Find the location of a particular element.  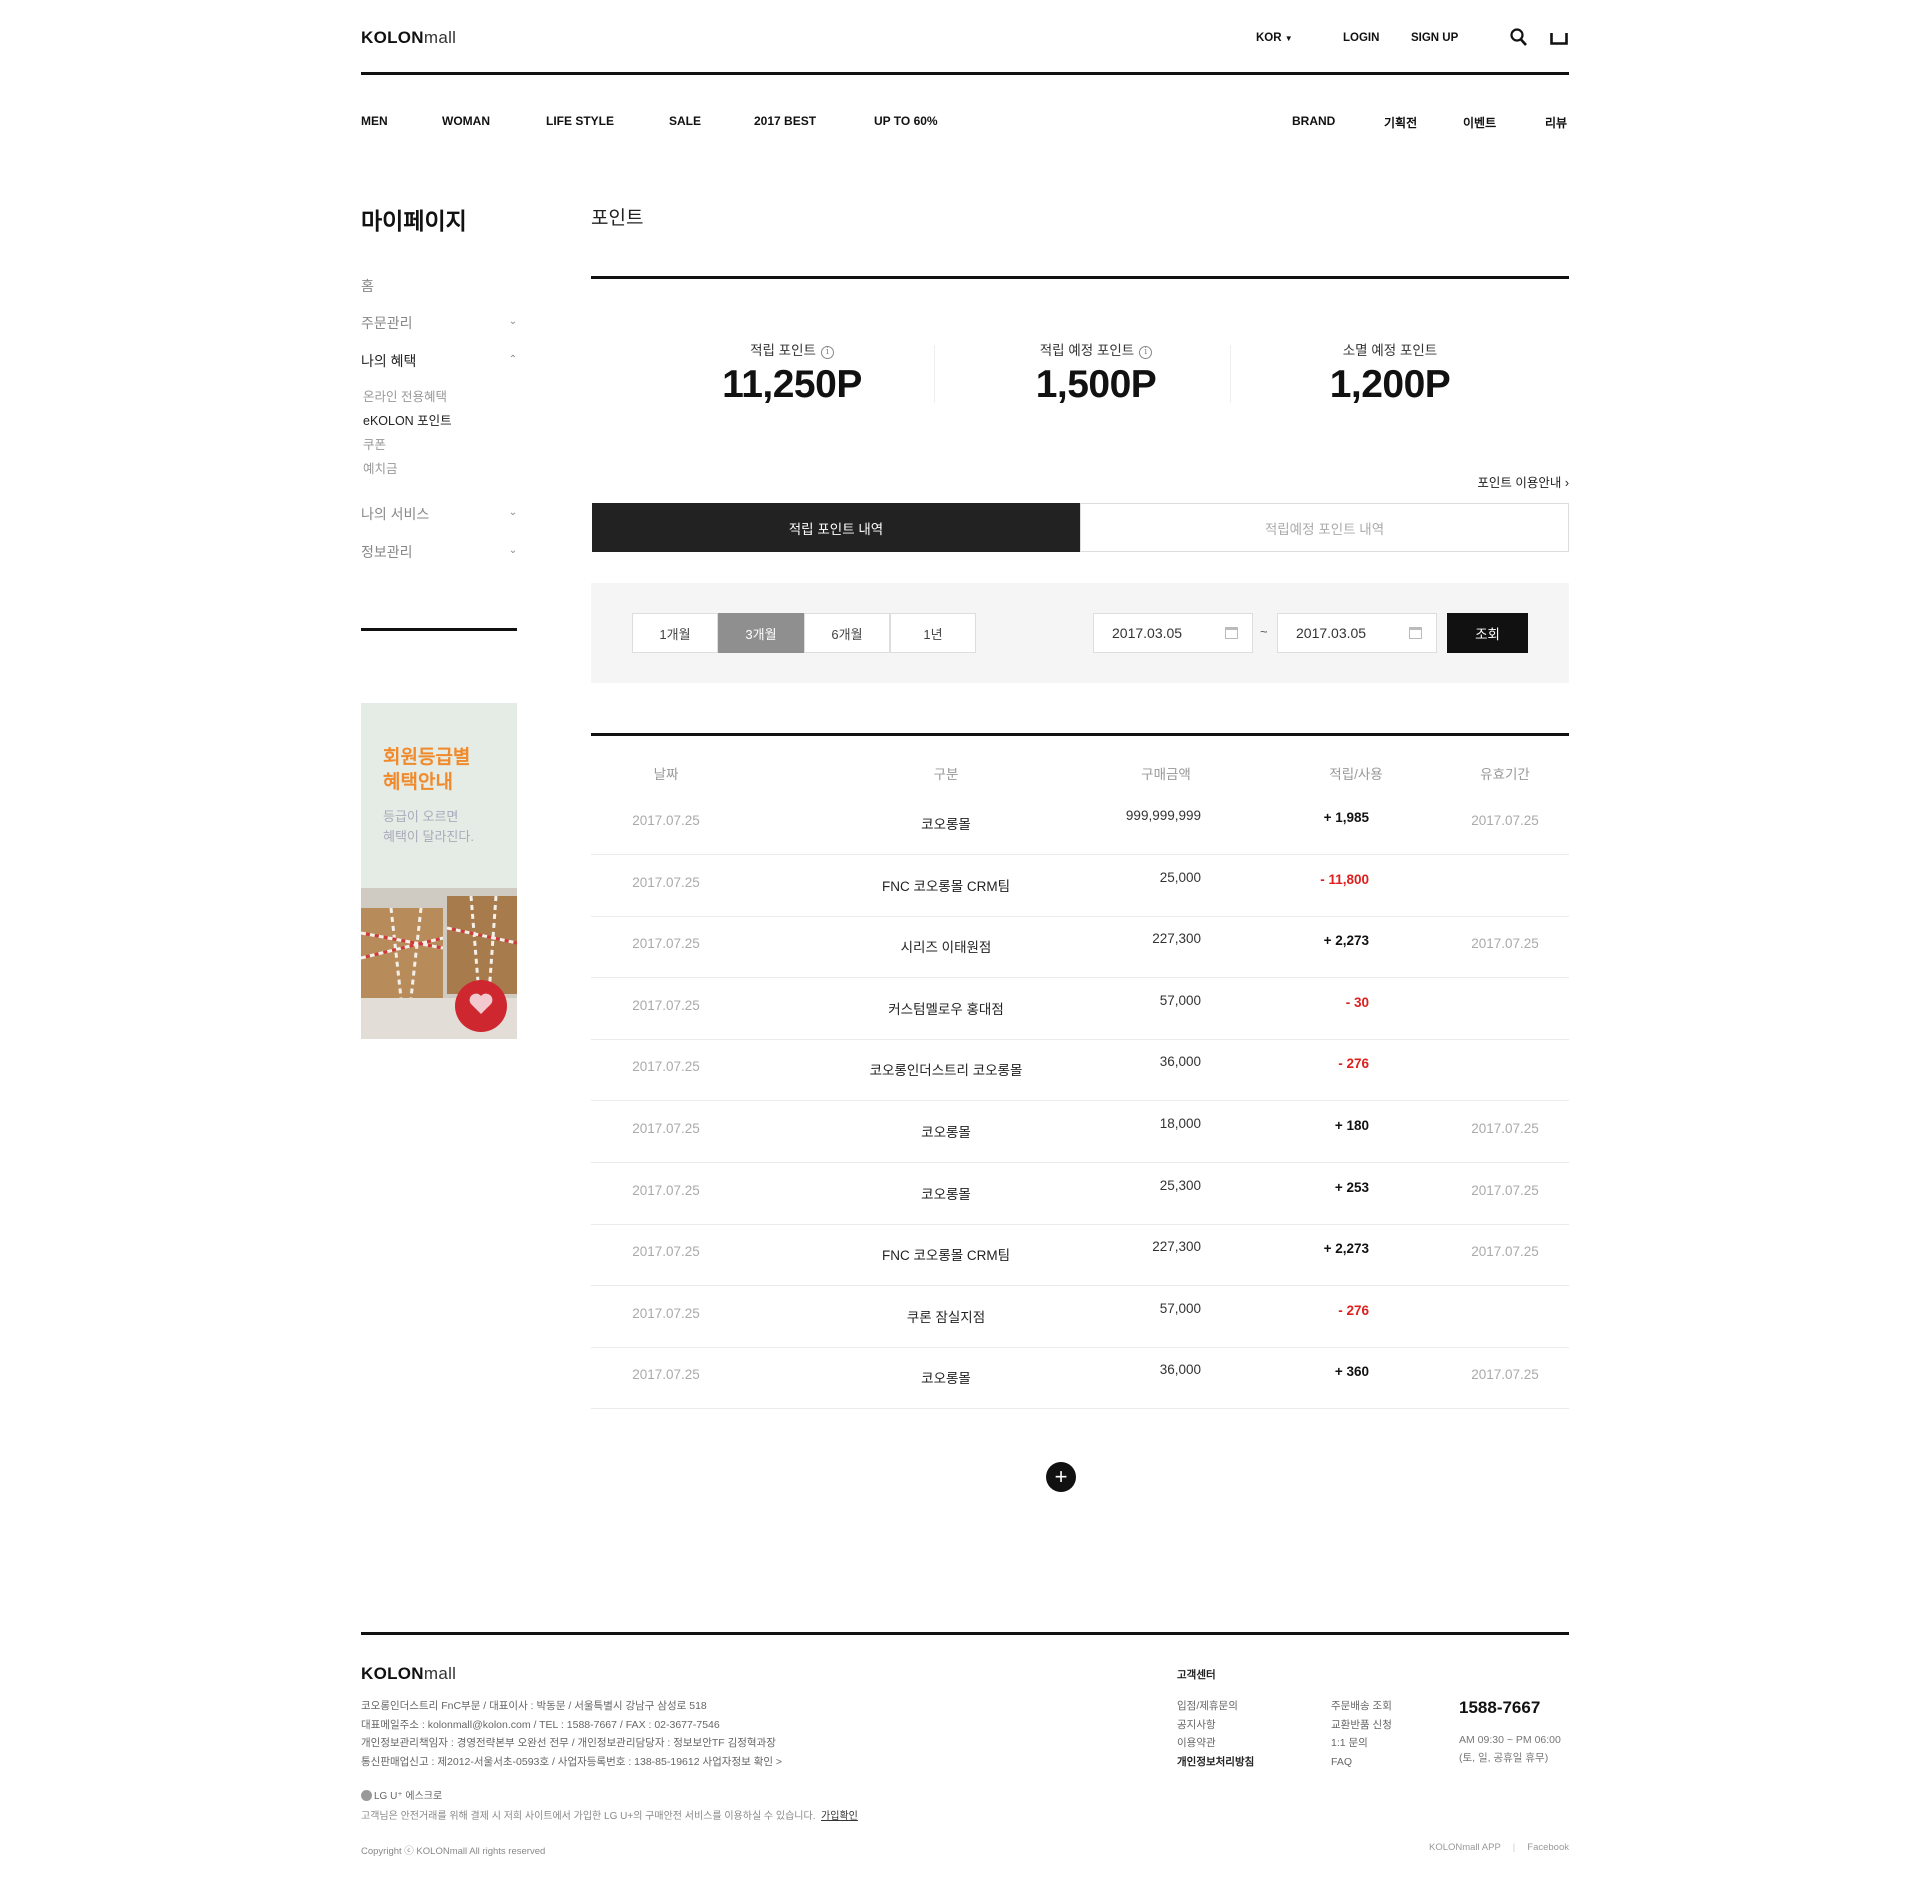

site-logo: KOLONmall is located at coordinates (408, 38).